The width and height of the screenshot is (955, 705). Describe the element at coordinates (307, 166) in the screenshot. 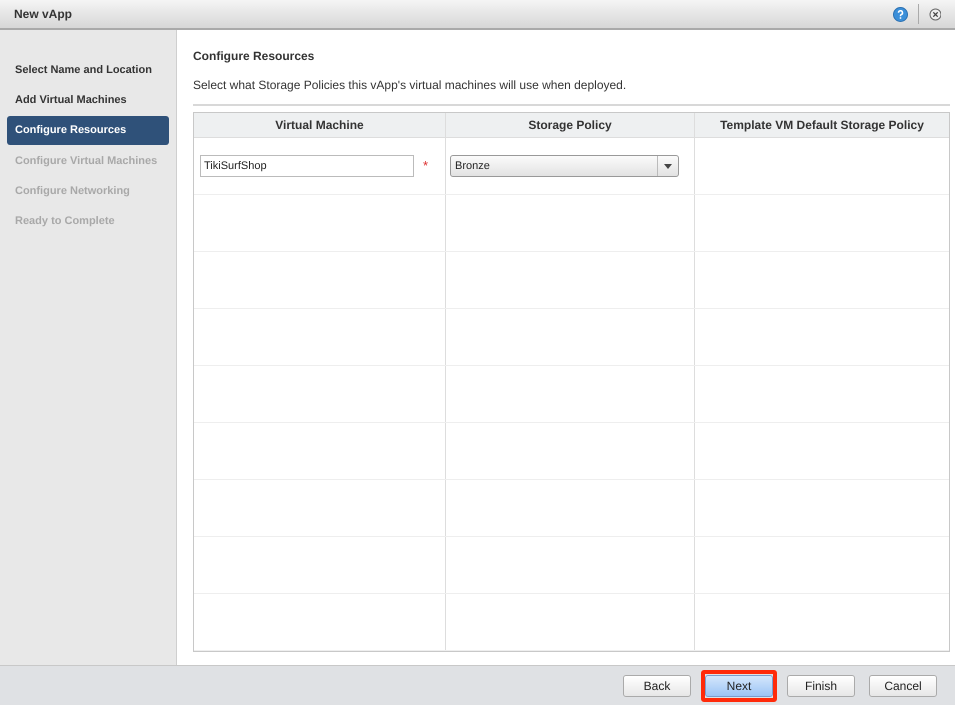

I see `vm-name-field: TikiSurfShop` at that location.